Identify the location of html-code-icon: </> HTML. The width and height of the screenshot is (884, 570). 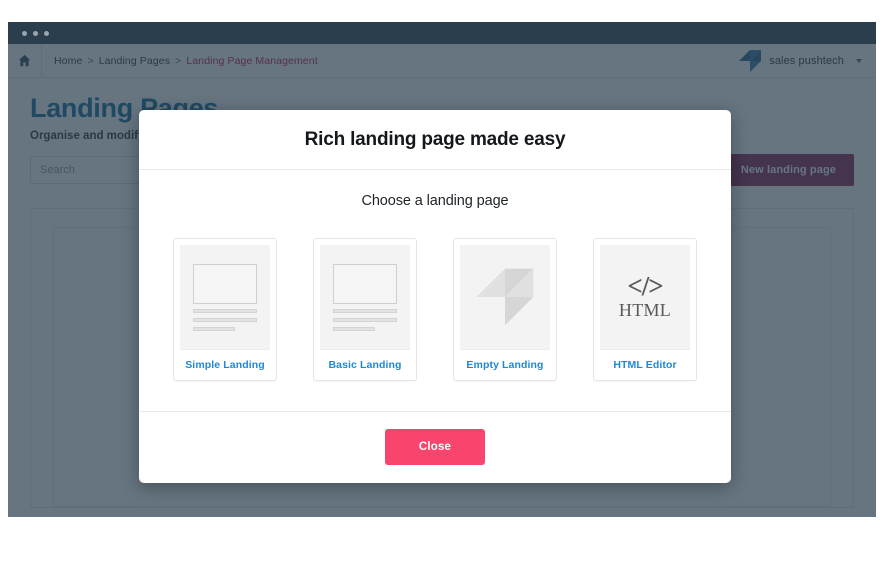
(645, 297).